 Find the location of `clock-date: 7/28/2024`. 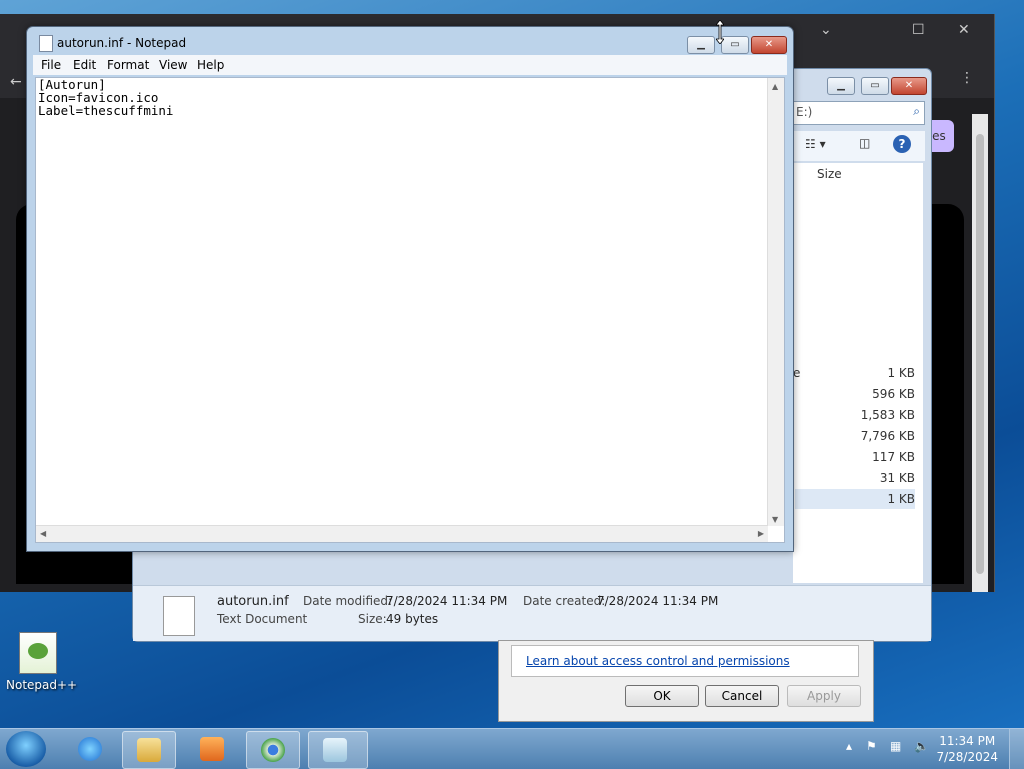

clock-date: 7/28/2024 is located at coordinates (967, 757).